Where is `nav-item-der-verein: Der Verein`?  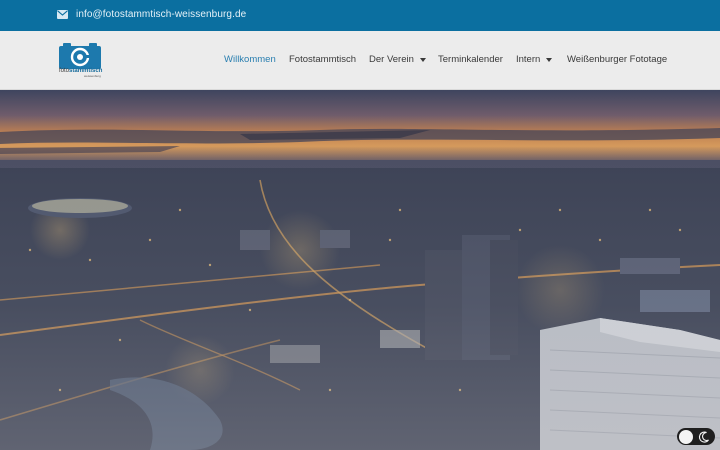 nav-item-der-verein: Der Verein is located at coordinates (397, 59).